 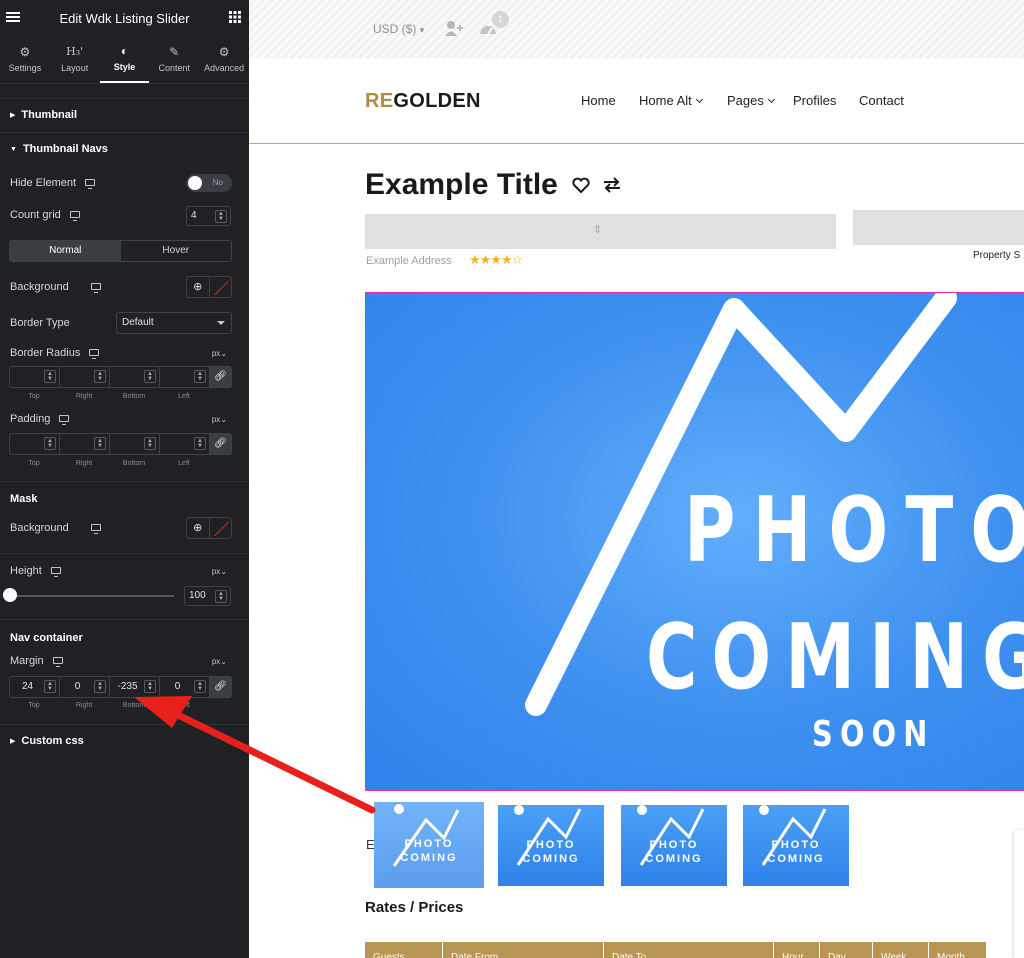 I want to click on padding-dim-labels: Top Right Bottom Left, so click(x=109, y=463).